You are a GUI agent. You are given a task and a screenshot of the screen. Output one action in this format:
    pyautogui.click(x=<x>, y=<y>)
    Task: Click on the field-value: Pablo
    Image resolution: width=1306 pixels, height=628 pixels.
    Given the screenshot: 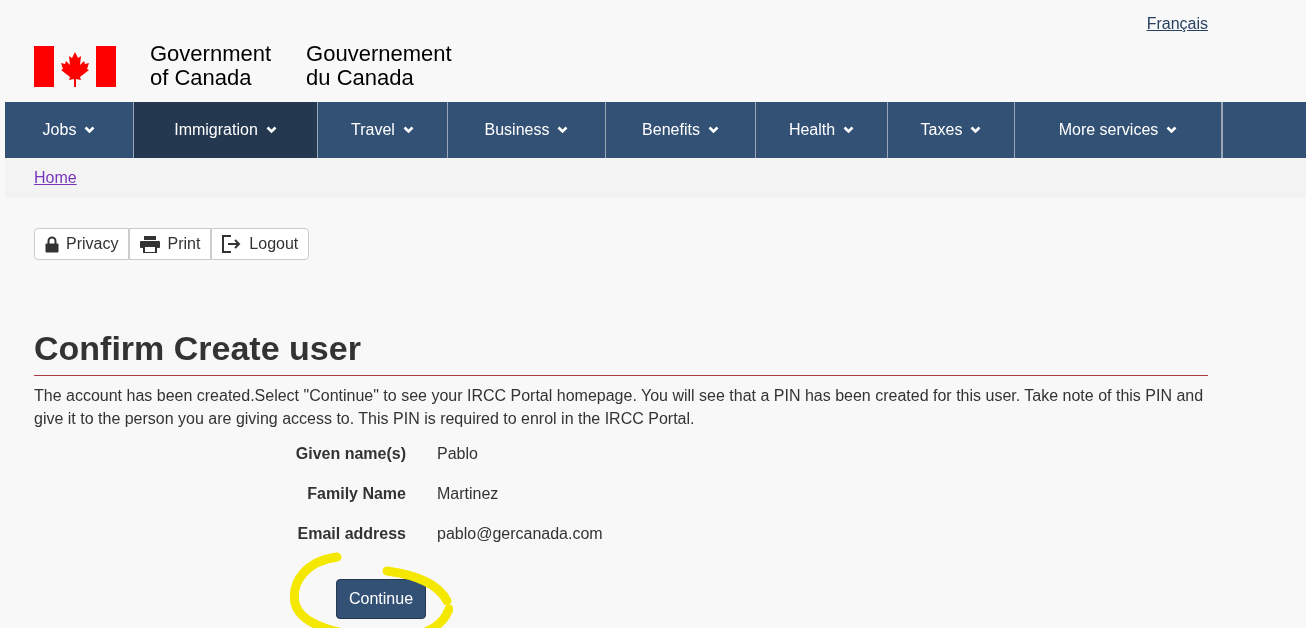 What is the action you would take?
    pyautogui.click(x=458, y=453)
    